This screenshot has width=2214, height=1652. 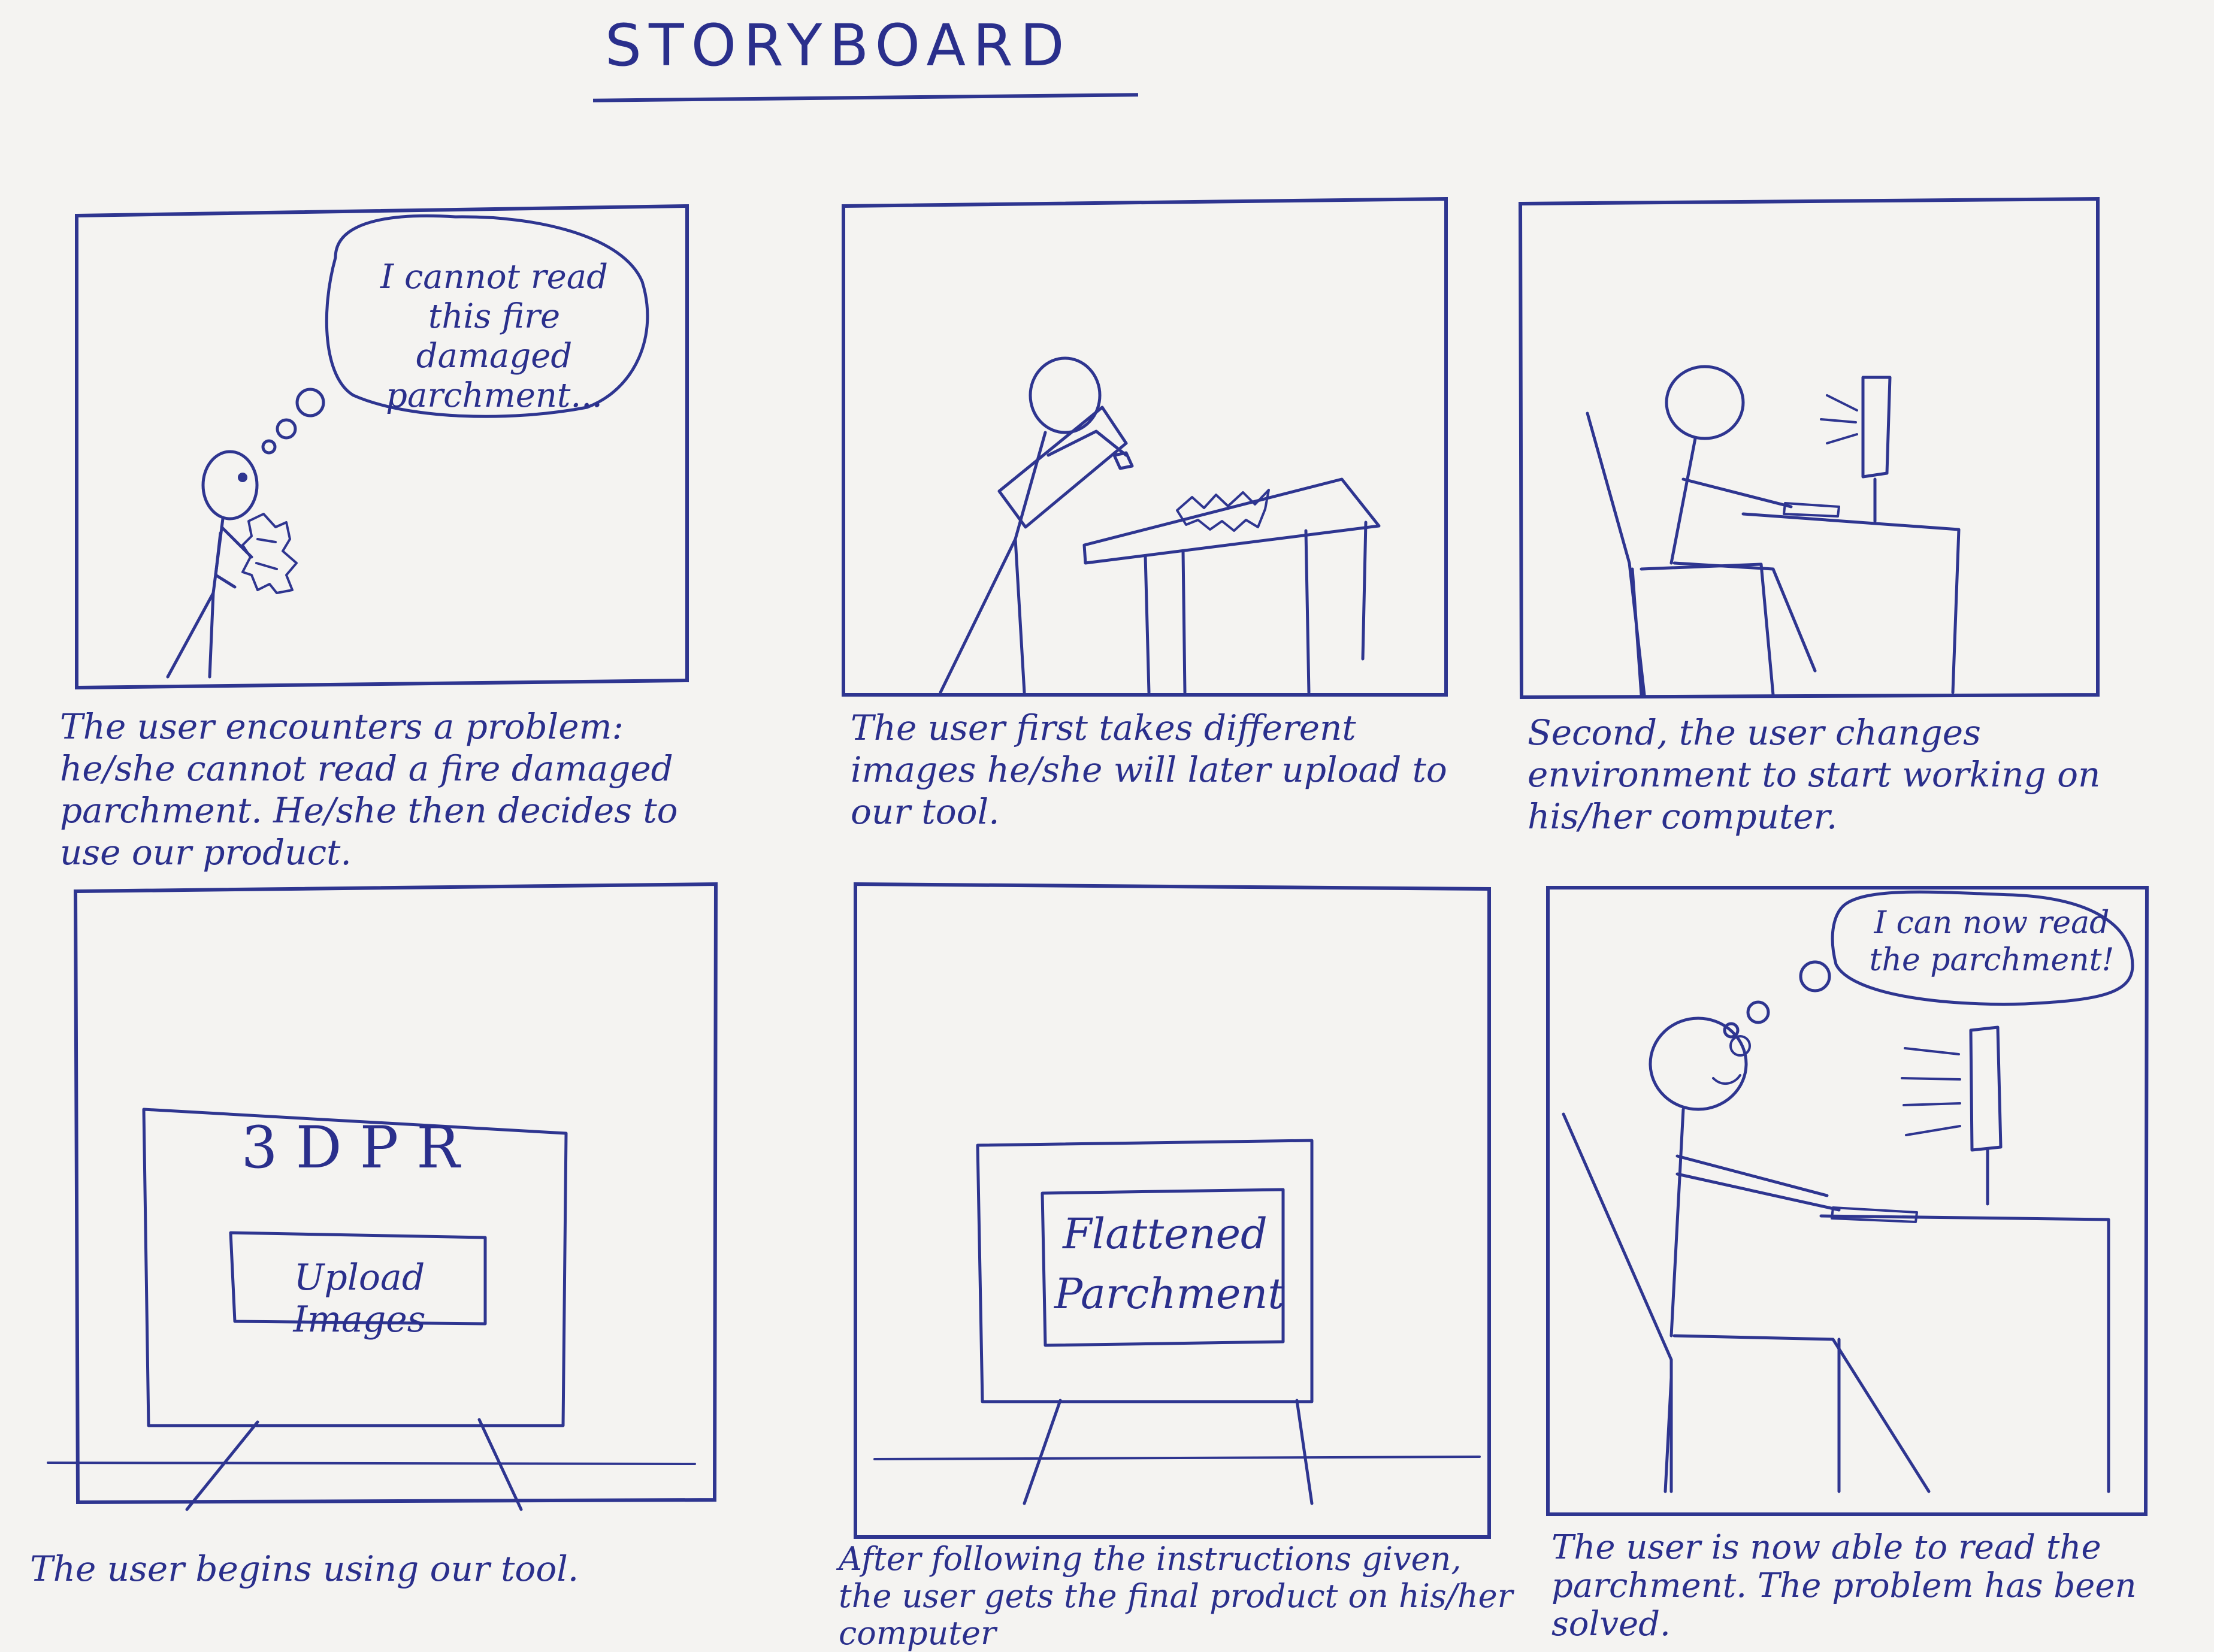 I want to click on panel-6-thought-dot-large, so click(x=1815, y=977).